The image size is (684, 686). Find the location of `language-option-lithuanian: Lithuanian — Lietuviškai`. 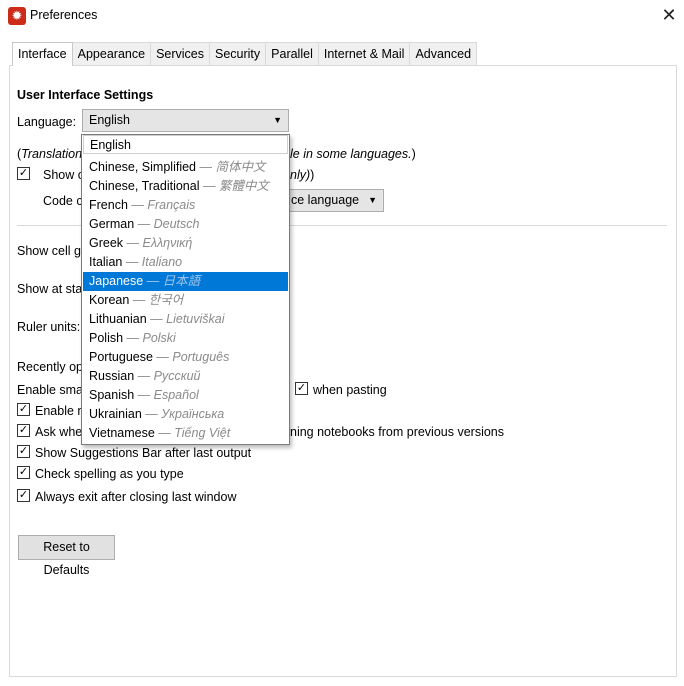

language-option-lithuanian: Lithuanian — Lietuviškai is located at coordinates (185, 319).